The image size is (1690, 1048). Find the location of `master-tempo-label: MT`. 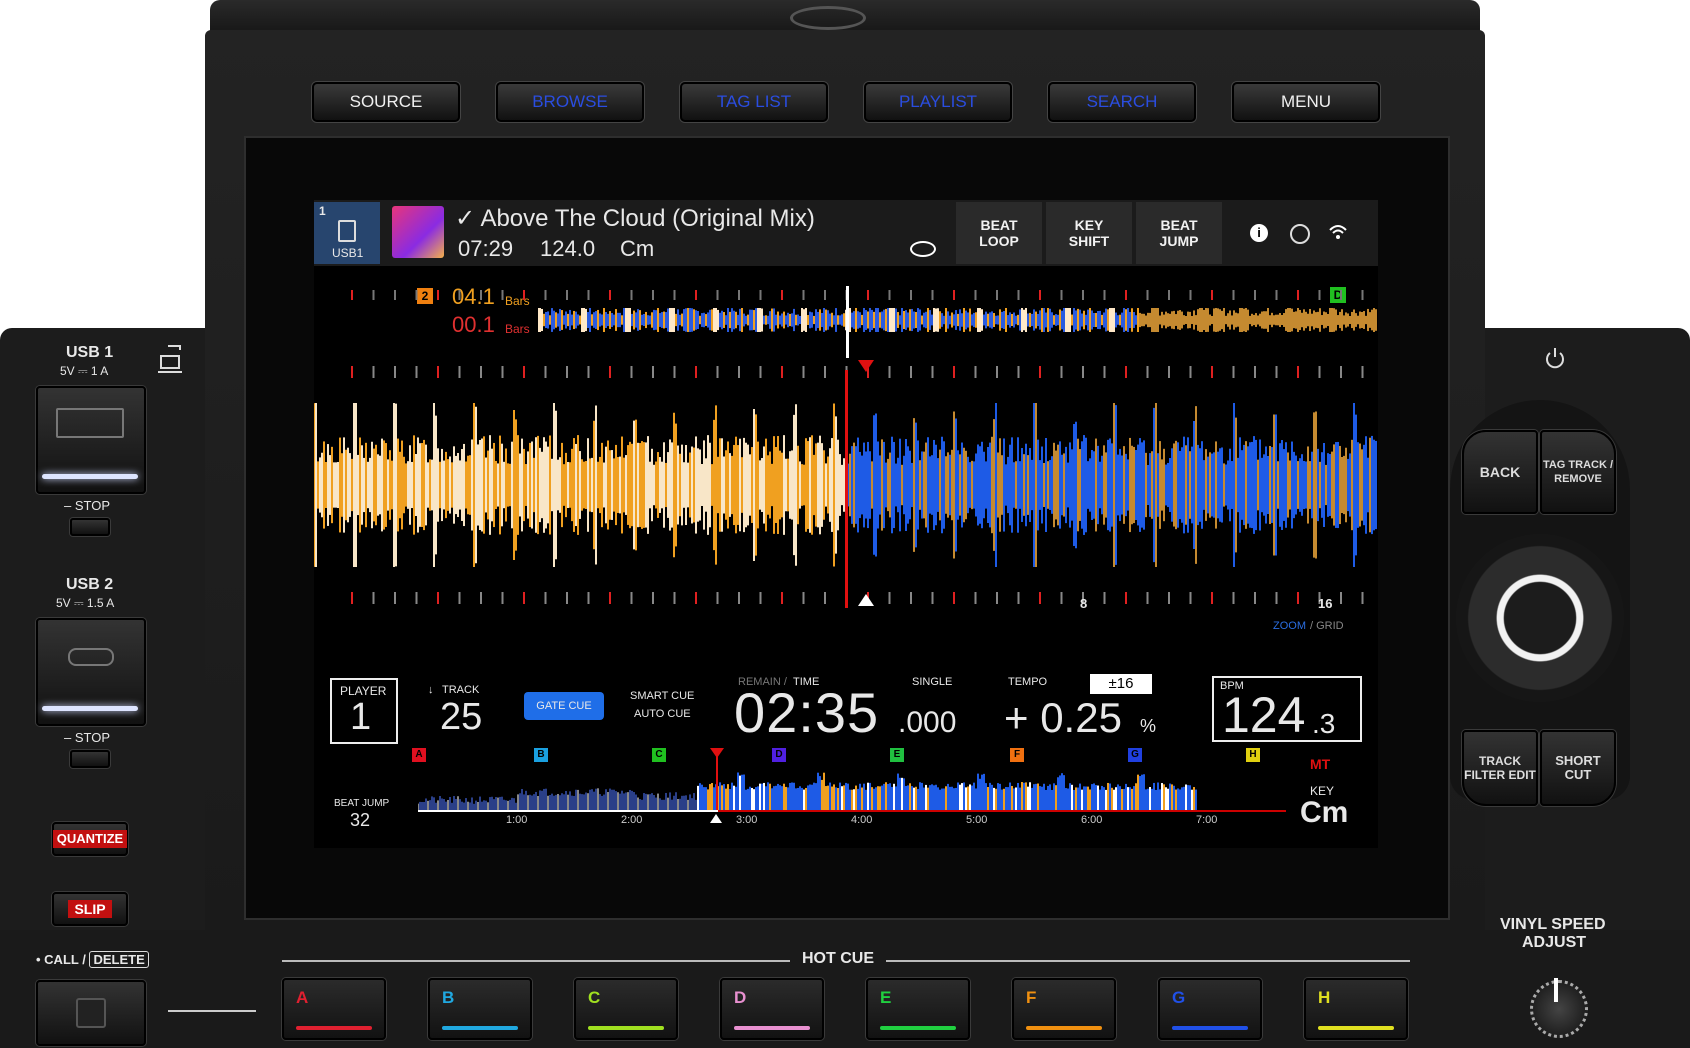

master-tempo-label: MT is located at coordinates (1320, 764).